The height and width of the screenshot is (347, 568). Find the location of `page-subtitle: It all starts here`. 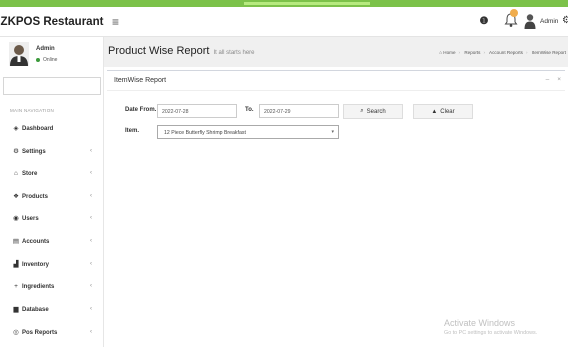

page-subtitle: It all starts here is located at coordinates (234, 53).